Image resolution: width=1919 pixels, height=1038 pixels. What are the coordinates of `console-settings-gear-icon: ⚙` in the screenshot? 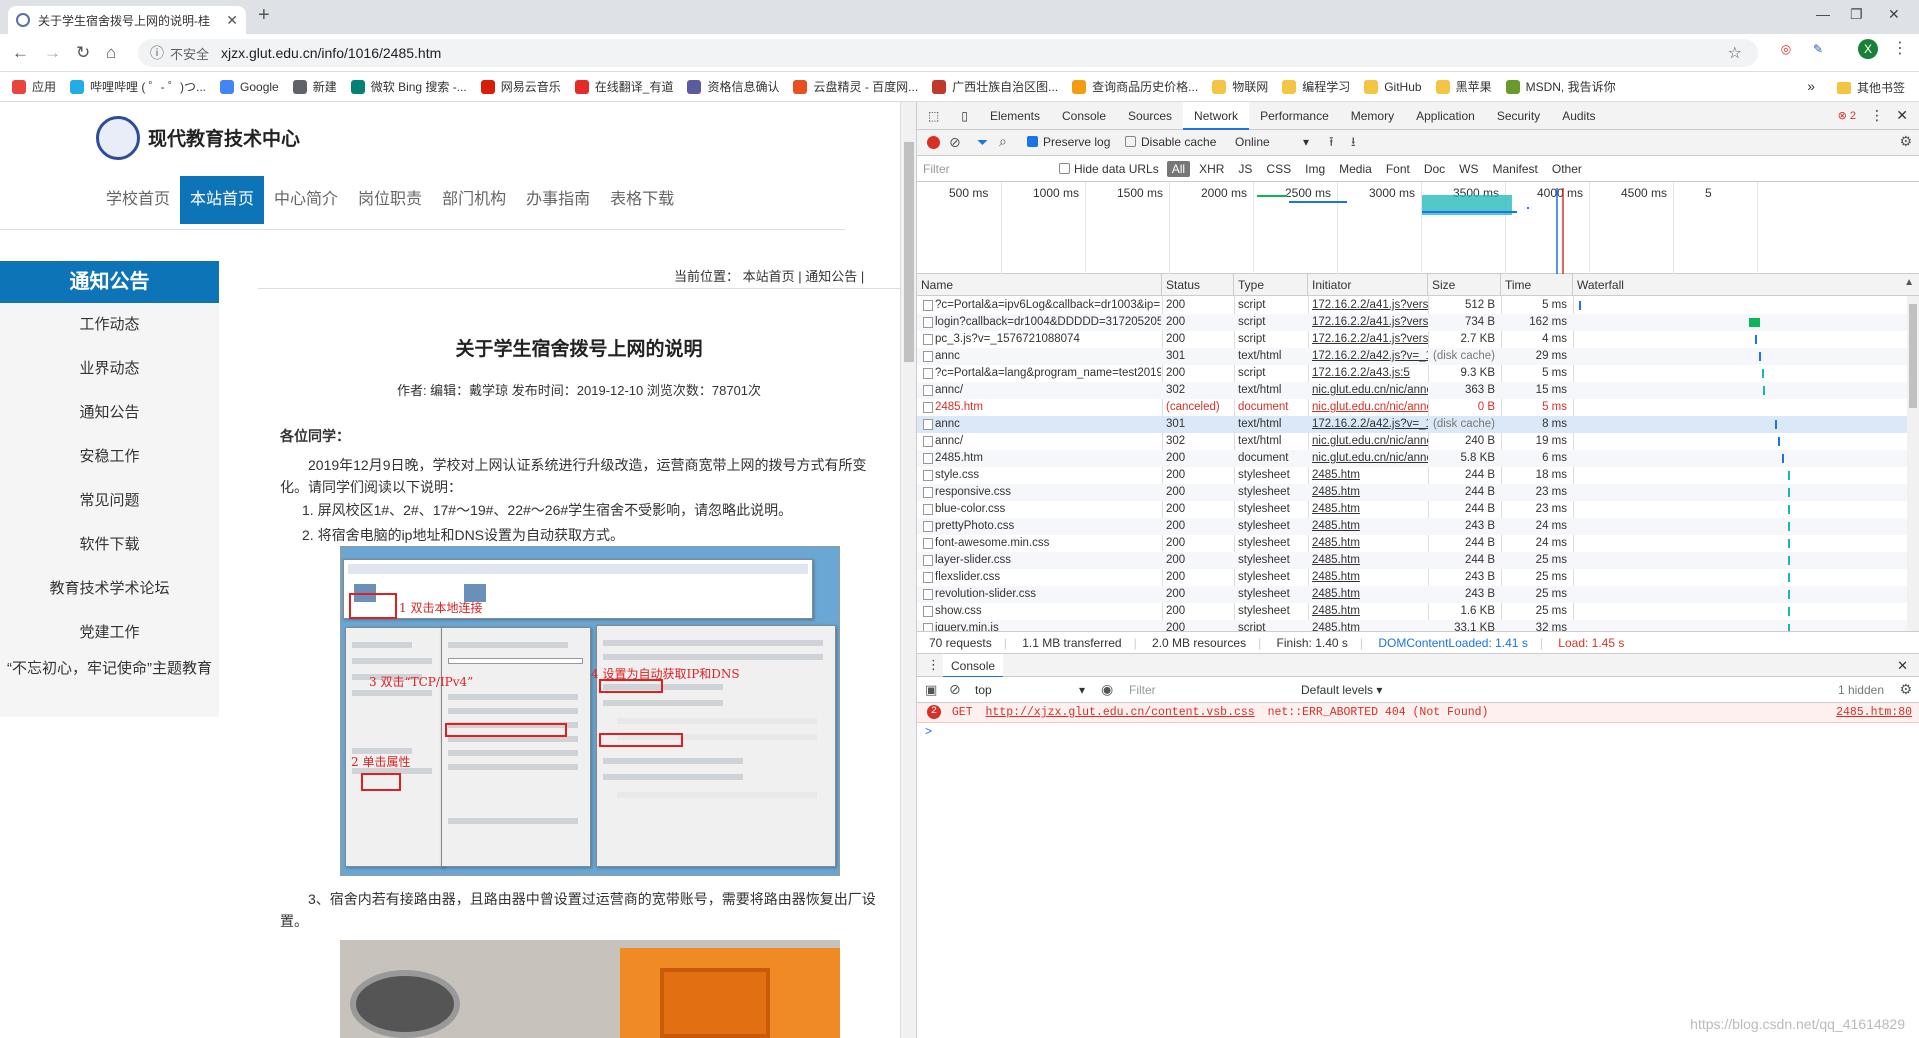 It's located at (1905, 689).